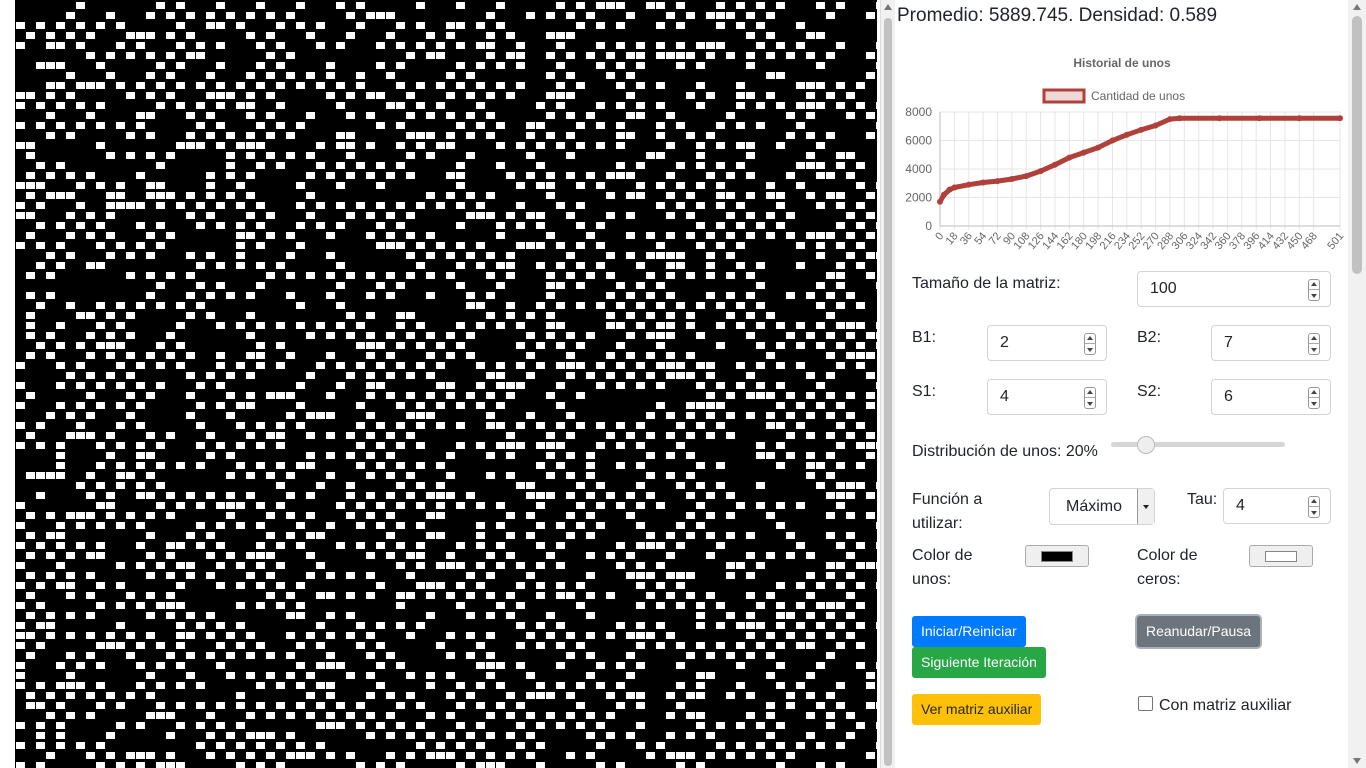  What do you see at coordinates (1102, 506) in the screenshot?
I see `function-select: Máximo` at bounding box center [1102, 506].